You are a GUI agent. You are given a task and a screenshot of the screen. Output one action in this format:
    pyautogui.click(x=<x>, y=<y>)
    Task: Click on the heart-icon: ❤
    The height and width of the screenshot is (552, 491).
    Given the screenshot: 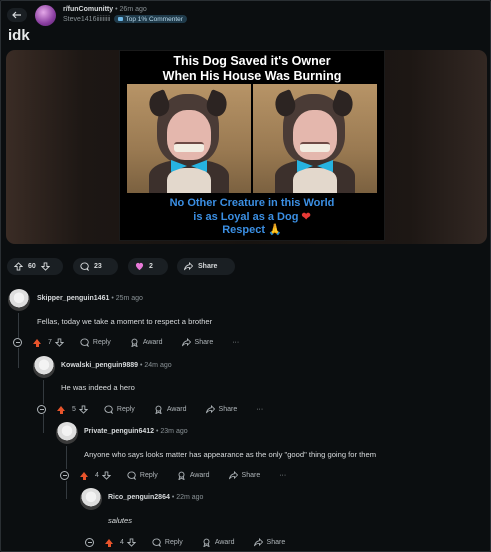 What is the action you would take?
    pyautogui.click(x=306, y=216)
    